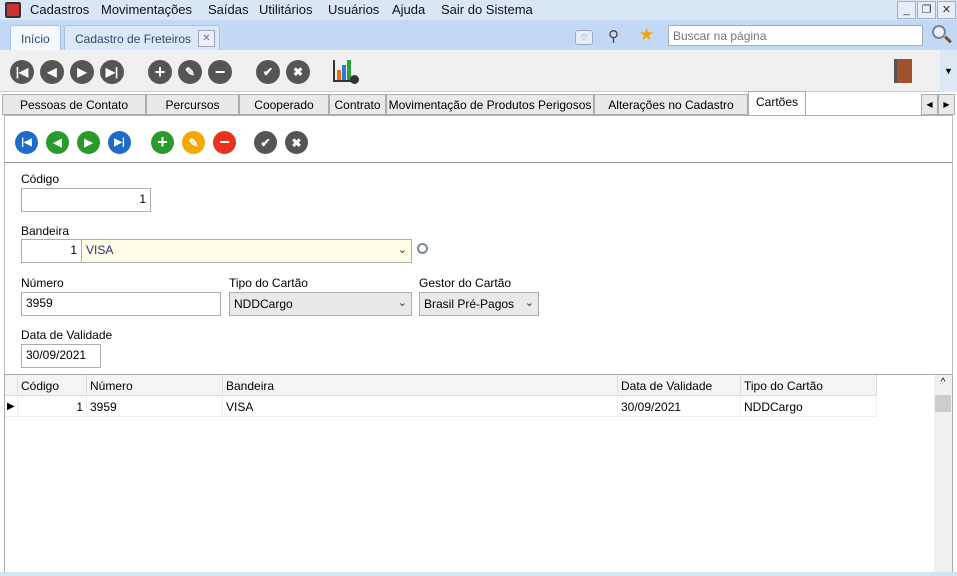 Image resolution: width=957 pixels, height=576 pixels. Describe the element at coordinates (74, 104) in the screenshot. I see `tab-pessoas-contato: Pessoas de Contato` at that location.